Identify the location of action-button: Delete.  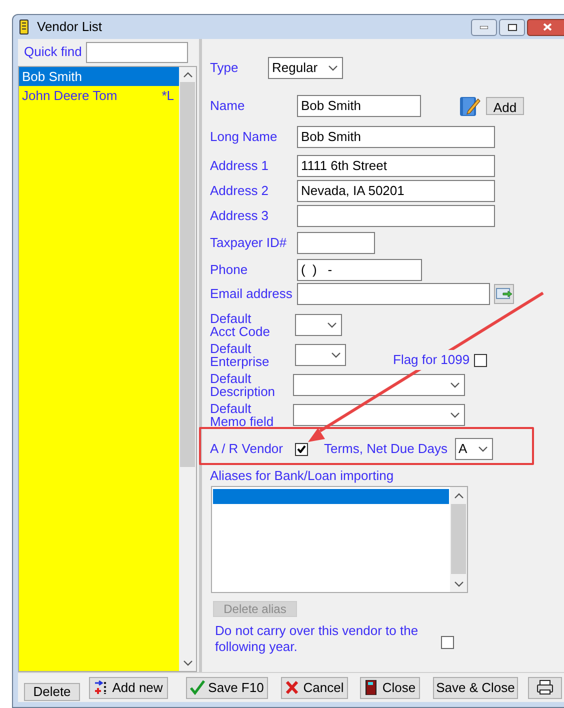
(52, 691).